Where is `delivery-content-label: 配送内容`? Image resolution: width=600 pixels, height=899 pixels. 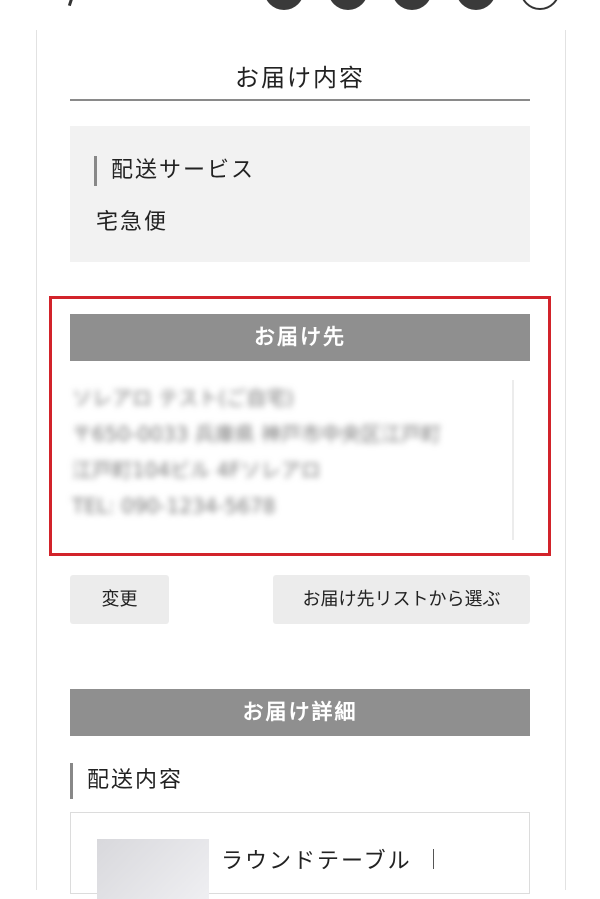
delivery-content-label: 配送内容 is located at coordinates (126, 781).